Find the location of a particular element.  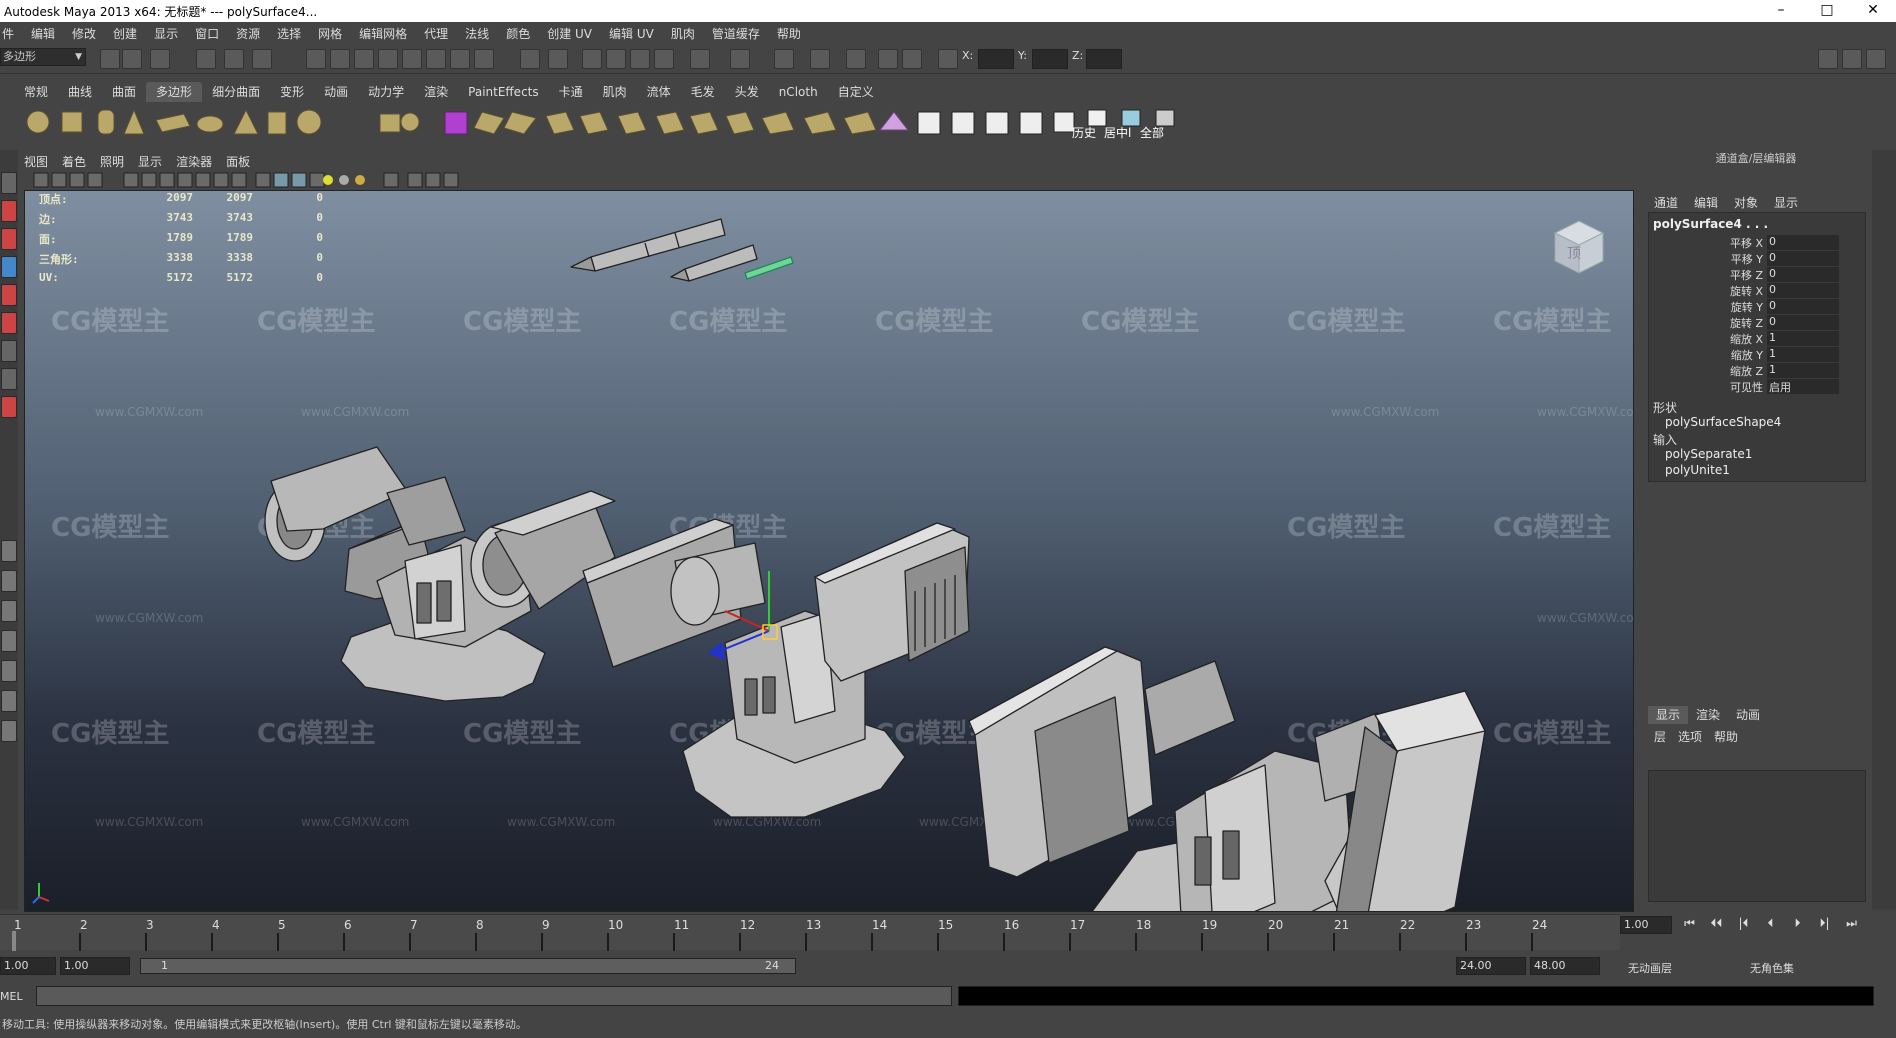

playback-start-field: 1.00 is located at coordinates (95, 966).